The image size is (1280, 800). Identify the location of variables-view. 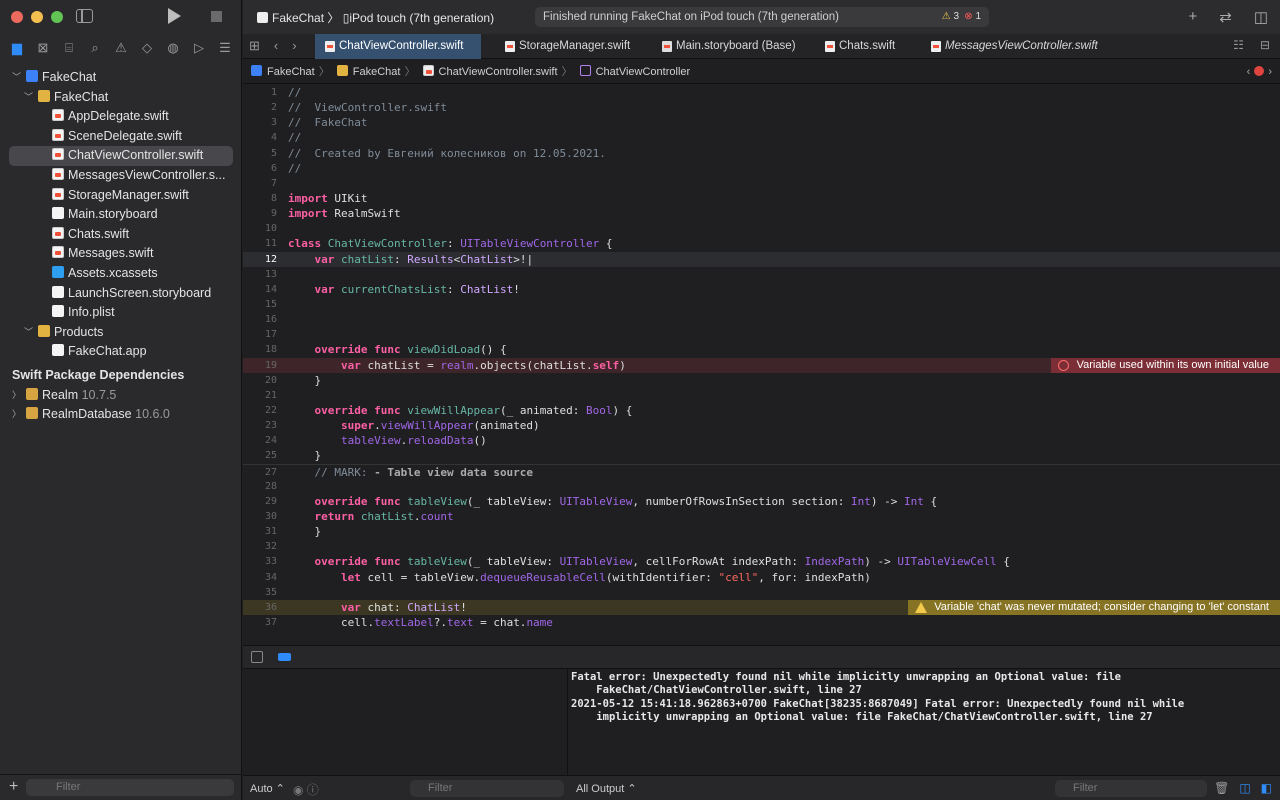
(405, 722).